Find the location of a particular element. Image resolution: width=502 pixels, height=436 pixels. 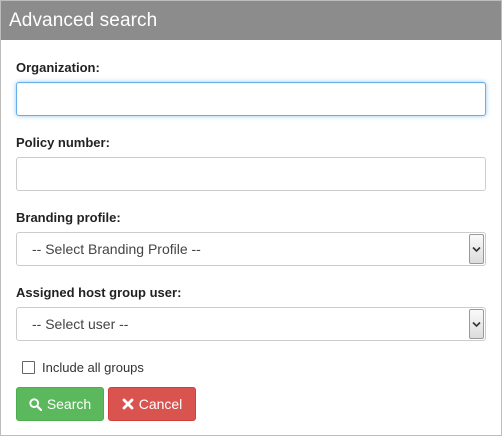

organization-input is located at coordinates (251, 99).